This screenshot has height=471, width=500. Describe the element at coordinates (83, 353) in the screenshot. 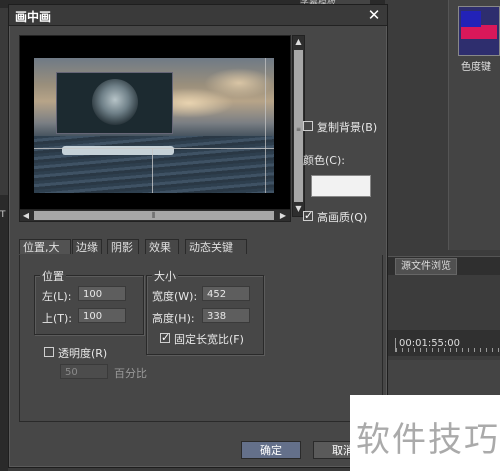

I see `transparency-label: 透明度(R)` at that location.